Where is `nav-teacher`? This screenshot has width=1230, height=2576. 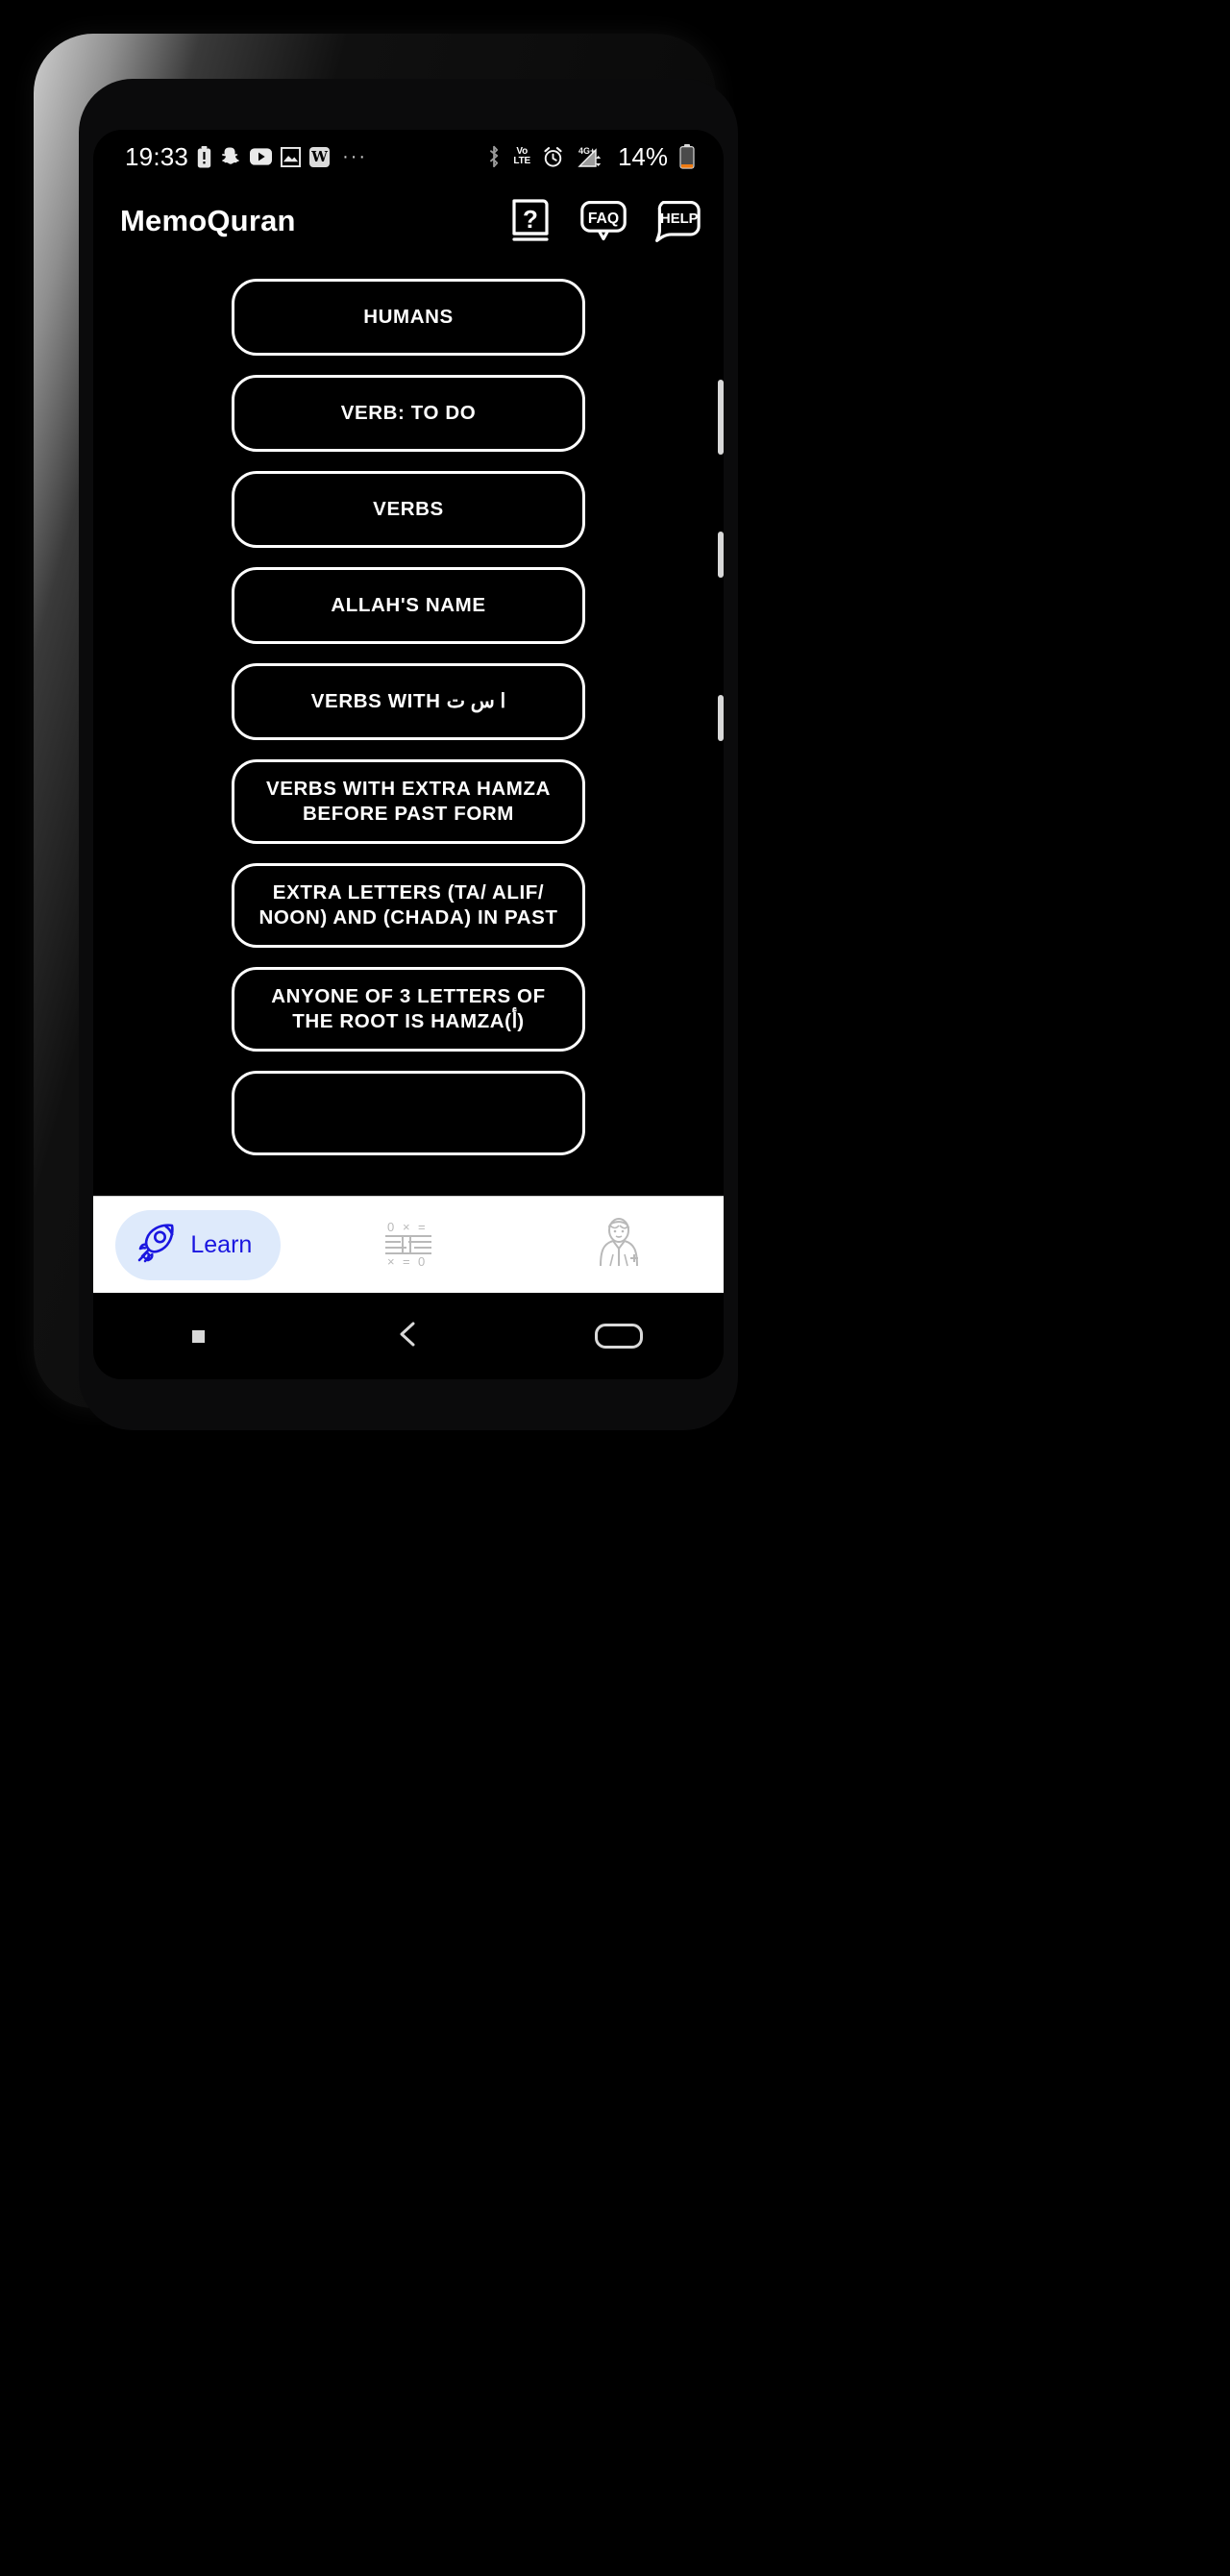
nav-teacher is located at coordinates (619, 1245).